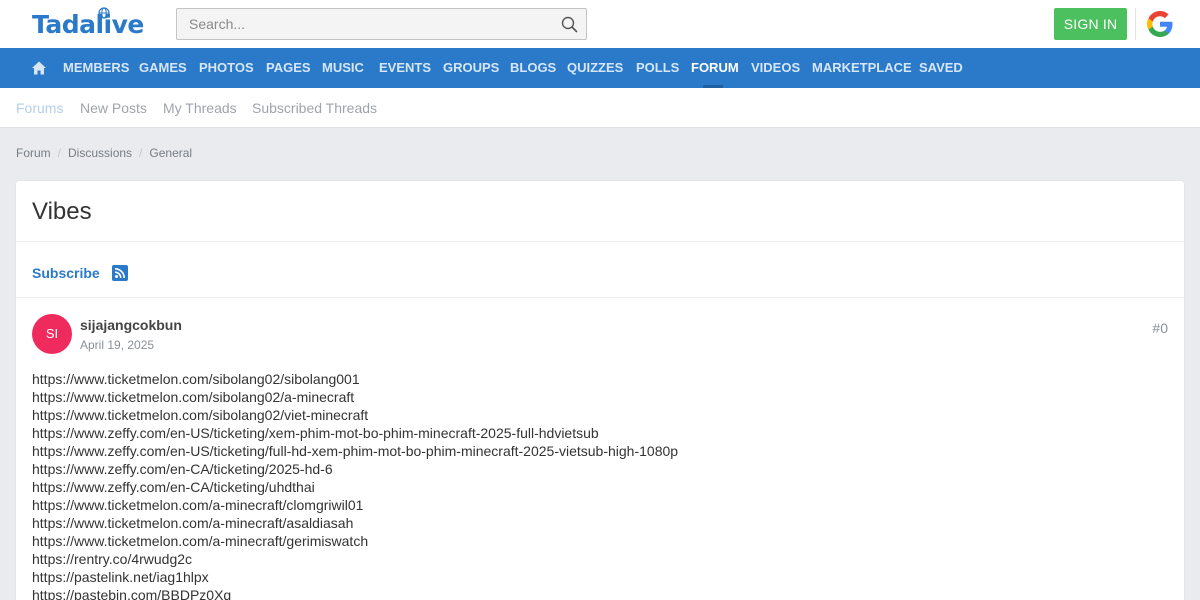 The height and width of the screenshot is (600, 1200). What do you see at coordinates (405, 68) in the screenshot?
I see `nav-events: EVENTS` at bounding box center [405, 68].